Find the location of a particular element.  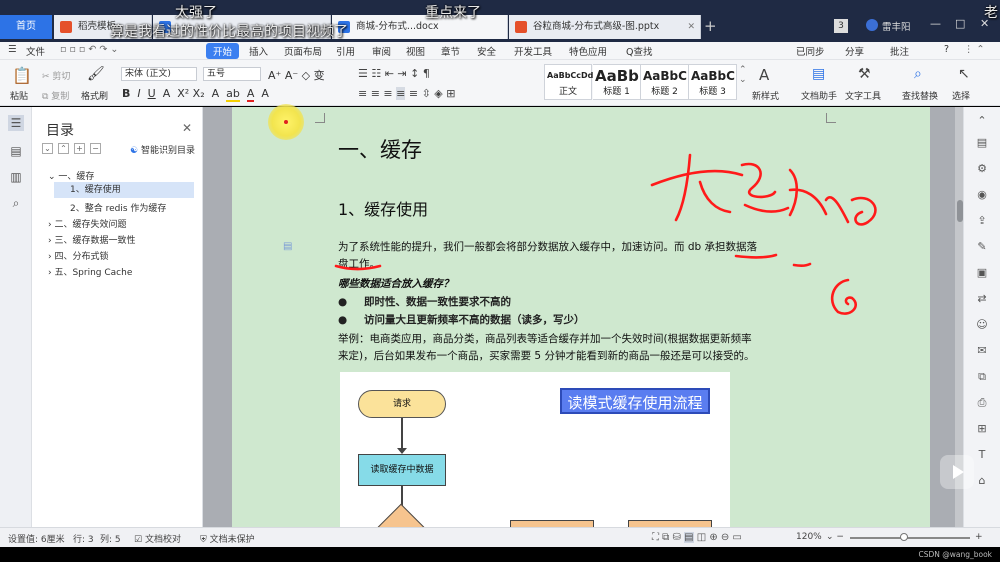

quick-access-icons: ▫ ▫ ▫ ↶ ↷ ⌄ is located at coordinates (89, 49).